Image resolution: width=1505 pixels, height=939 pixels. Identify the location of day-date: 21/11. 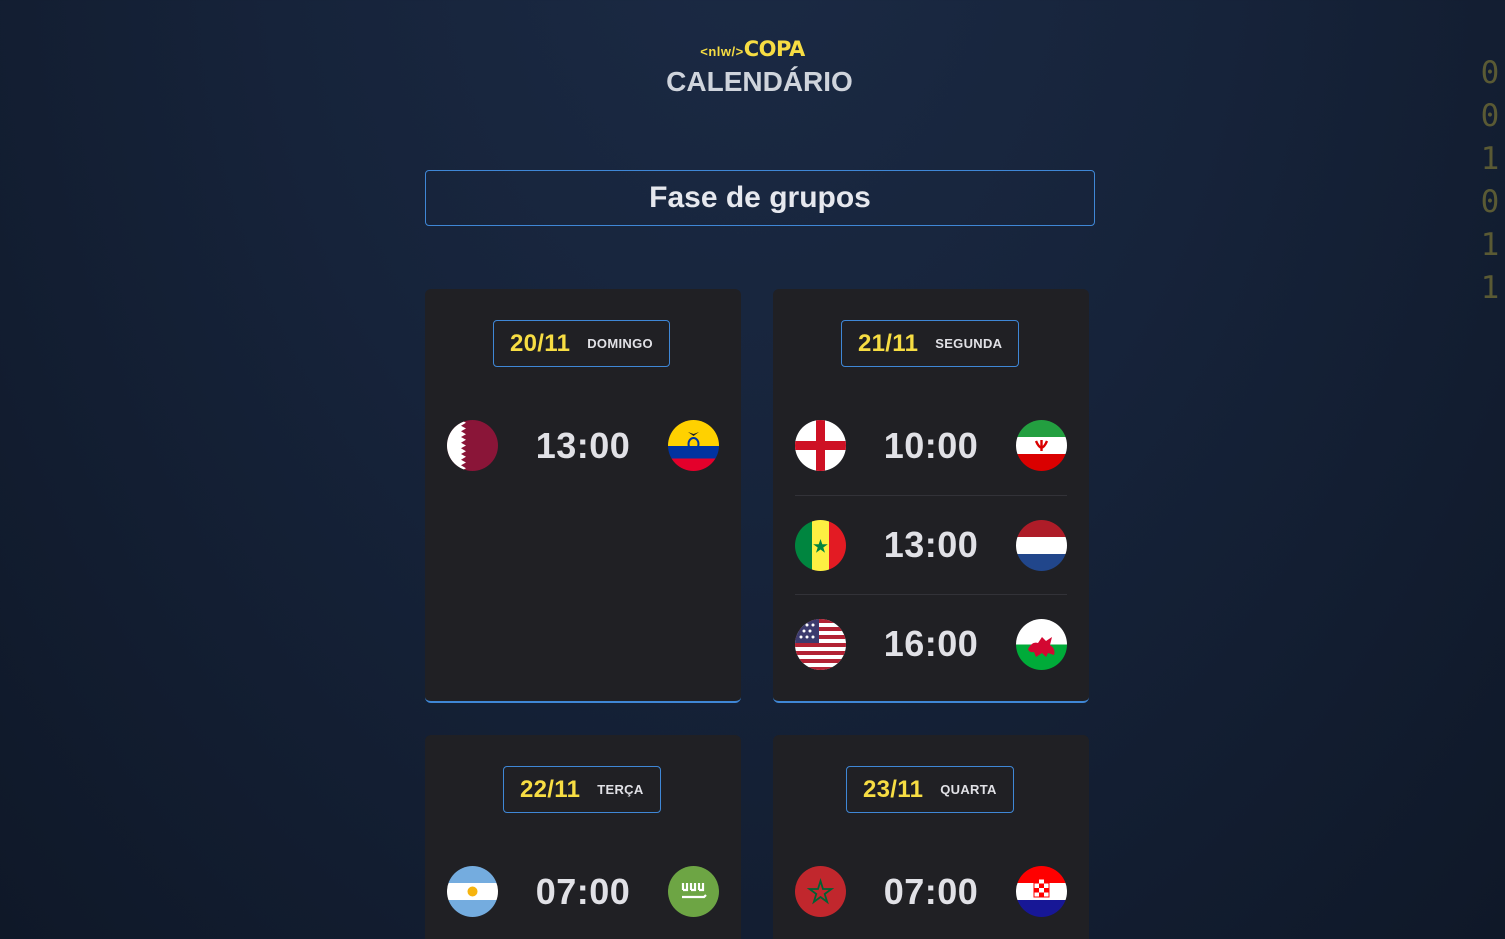
(888, 343).